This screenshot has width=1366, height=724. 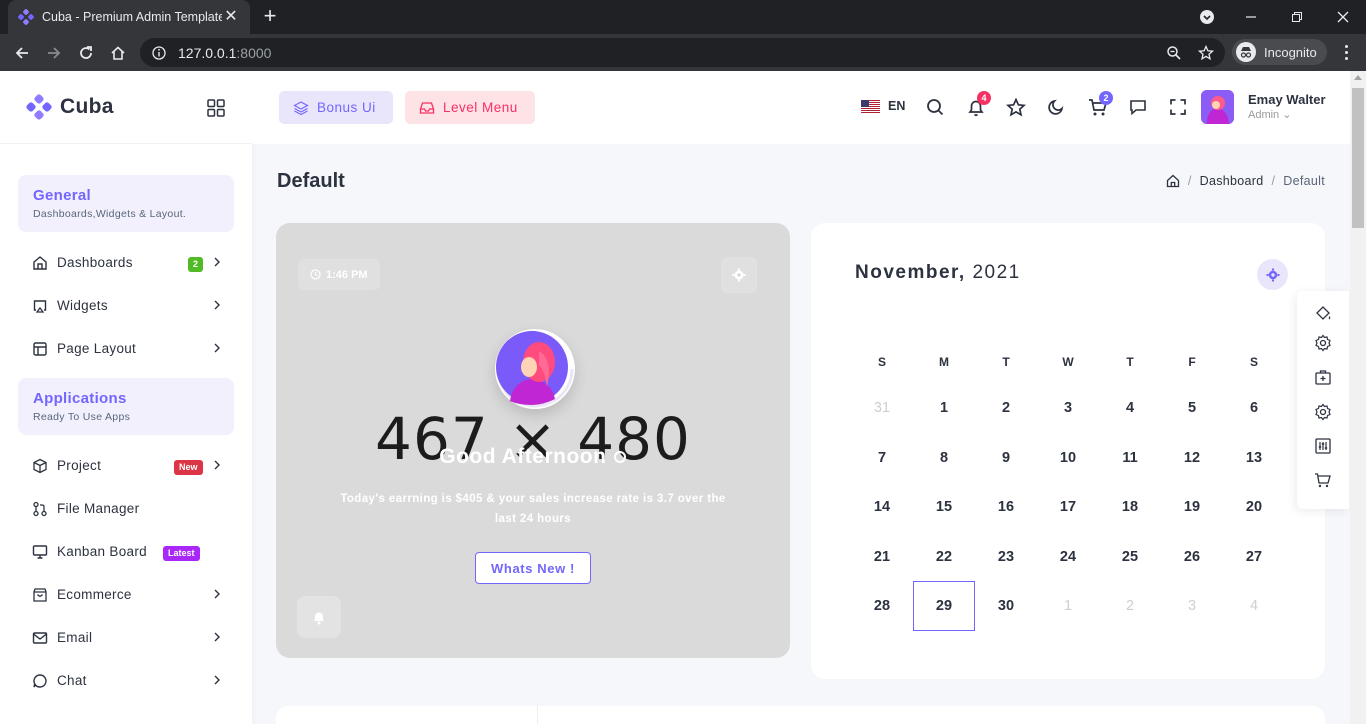 What do you see at coordinates (1323, 343) in the screenshot?
I see `settings-icon` at bounding box center [1323, 343].